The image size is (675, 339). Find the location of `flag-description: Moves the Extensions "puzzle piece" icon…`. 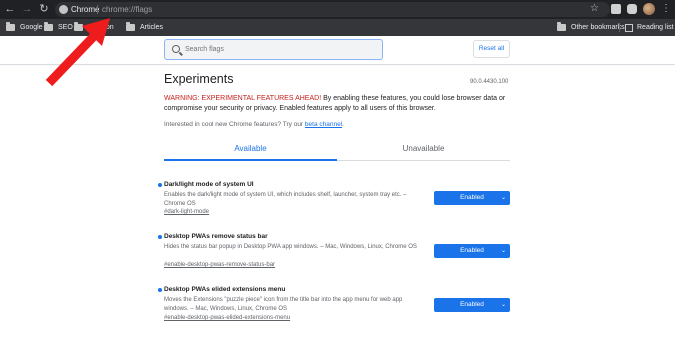

flag-description: Moves the Extensions "puzzle piece" icon… is located at coordinates (283, 304).